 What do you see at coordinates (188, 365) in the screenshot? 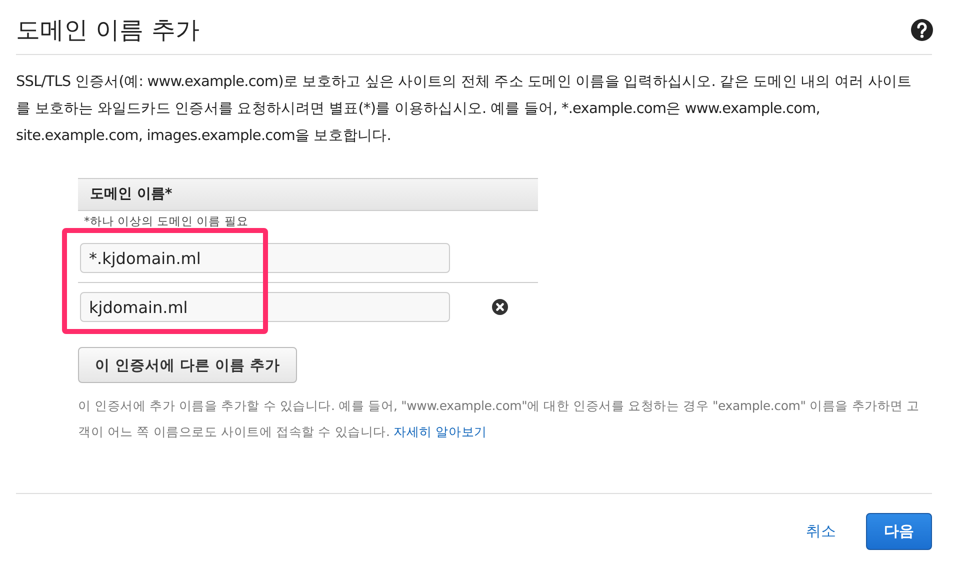
I see `add-name-button: 이 인증서에 다른 이름 추가` at bounding box center [188, 365].